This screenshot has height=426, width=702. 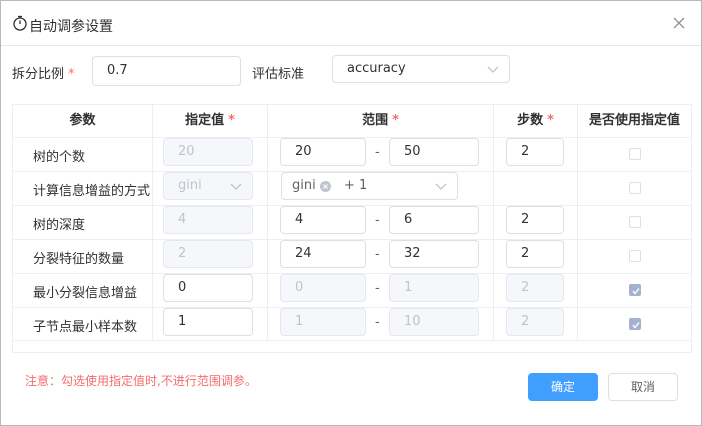 What do you see at coordinates (182, 253) in the screenshot?
I see `value-text: 2` at bounding box center [182, 253].